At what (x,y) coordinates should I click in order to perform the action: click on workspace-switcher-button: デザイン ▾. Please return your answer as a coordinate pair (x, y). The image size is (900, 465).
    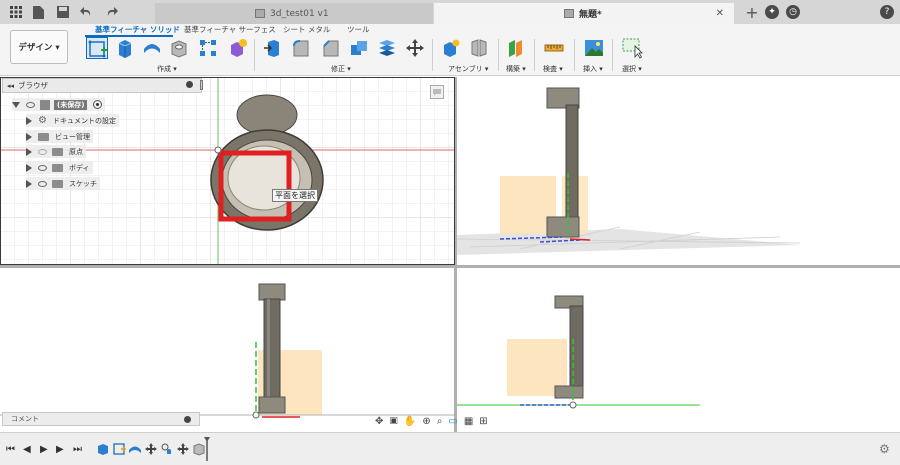
    Looking at the image, I should click on (39, 47).